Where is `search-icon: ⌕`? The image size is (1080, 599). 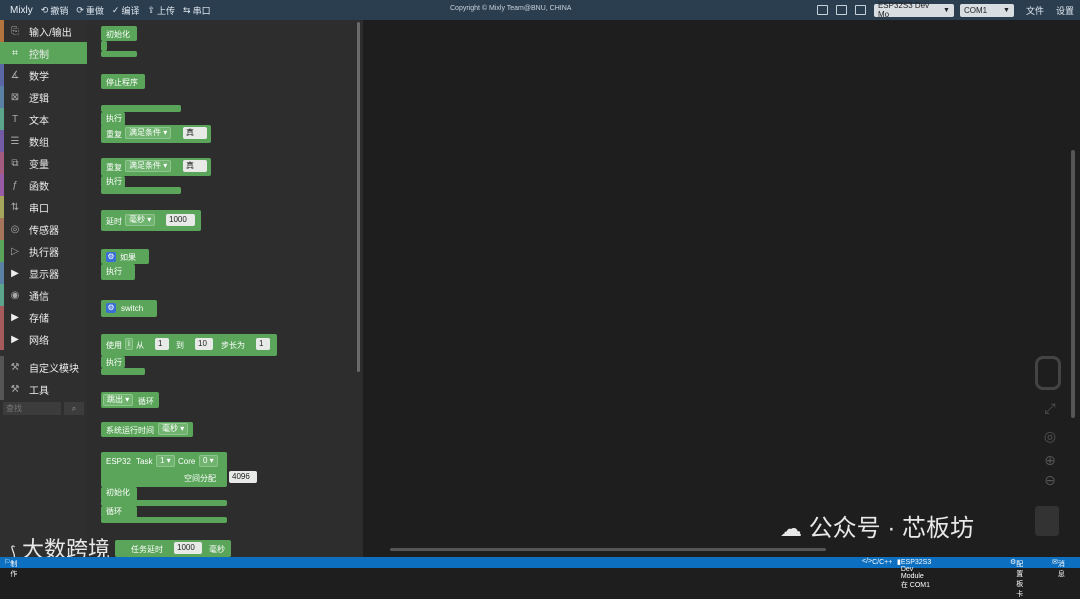
search-icon: ⌕ is located at coordinates (74, 408).